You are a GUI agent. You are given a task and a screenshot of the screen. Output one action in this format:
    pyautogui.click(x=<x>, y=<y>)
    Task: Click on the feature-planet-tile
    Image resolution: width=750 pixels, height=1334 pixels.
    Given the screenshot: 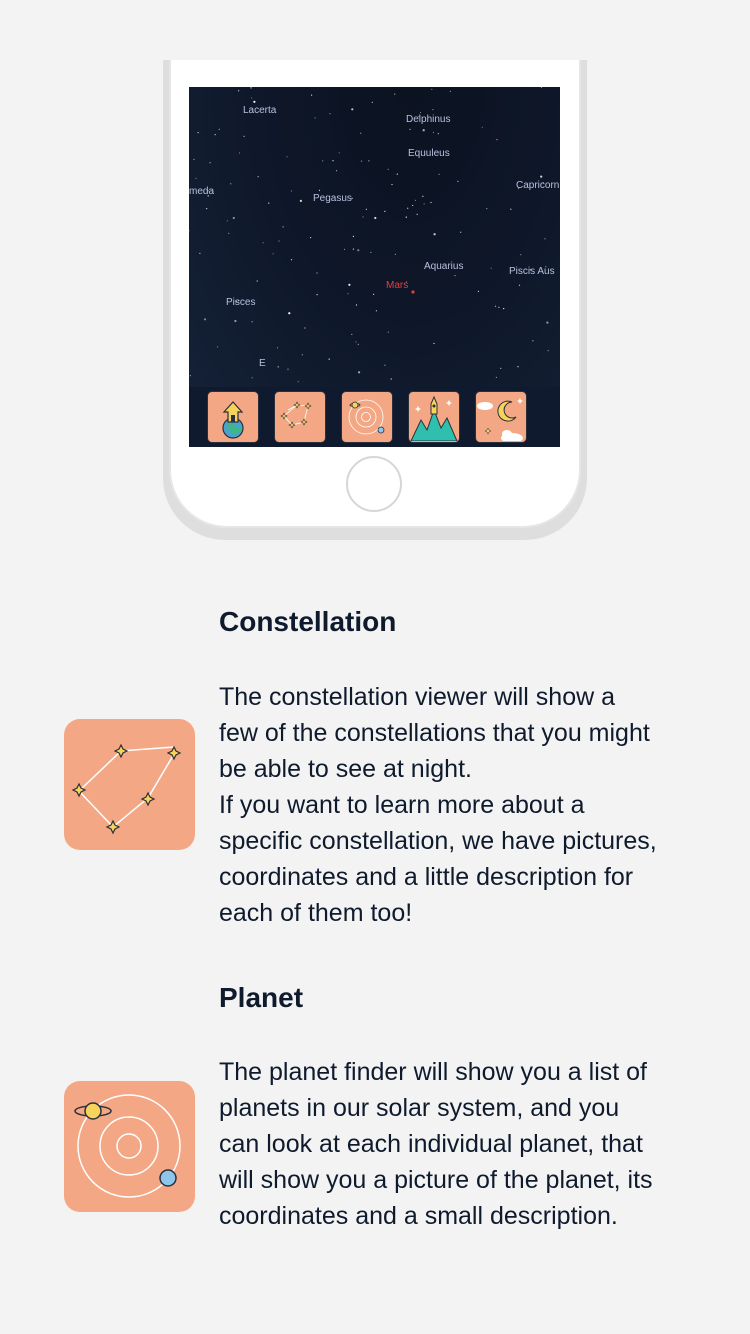 What is the action you would take?
    pyautogui.click(x=129, y=1146)
    